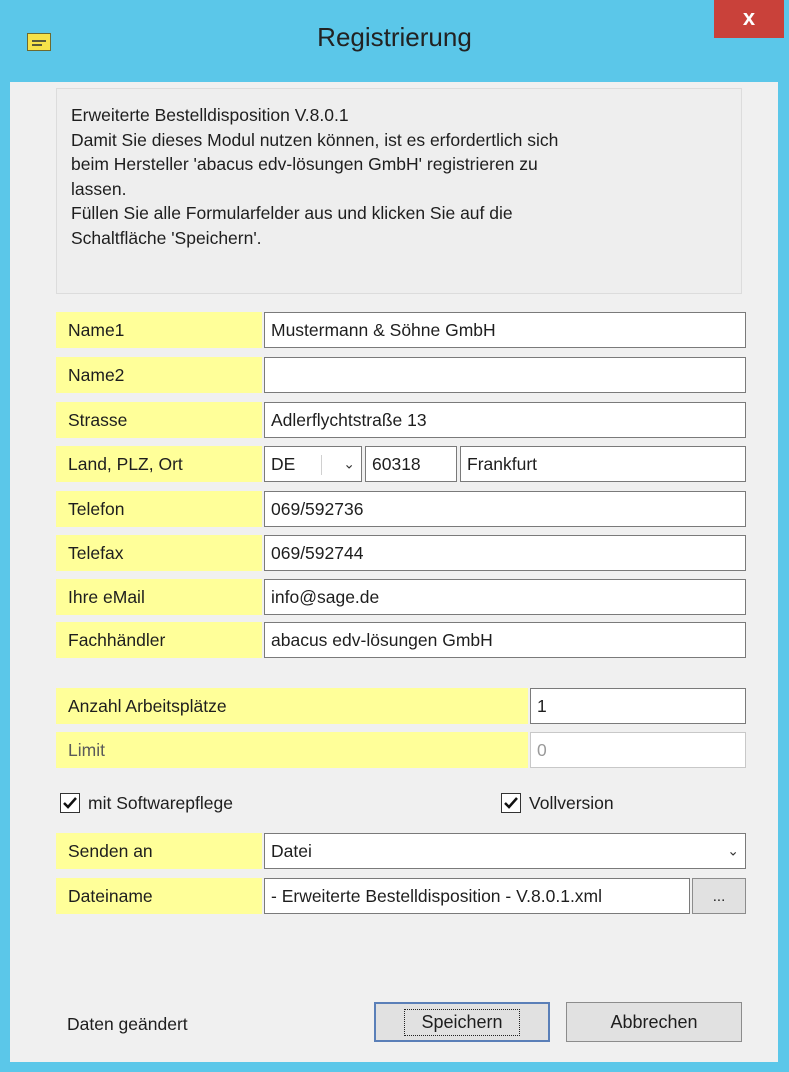 The height and width of the screenshot is (1072, 789). Describe the element at coordinates (505, 509) in the screenshot. I see `telefon-field: 069/592736` at that location.